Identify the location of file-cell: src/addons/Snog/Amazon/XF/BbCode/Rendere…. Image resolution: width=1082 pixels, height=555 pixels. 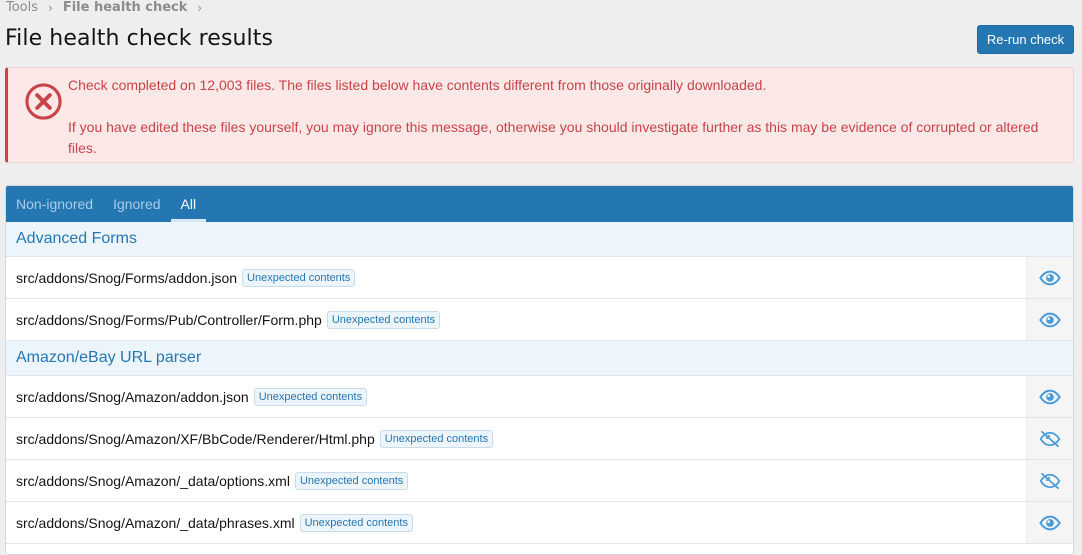
(516, 438).